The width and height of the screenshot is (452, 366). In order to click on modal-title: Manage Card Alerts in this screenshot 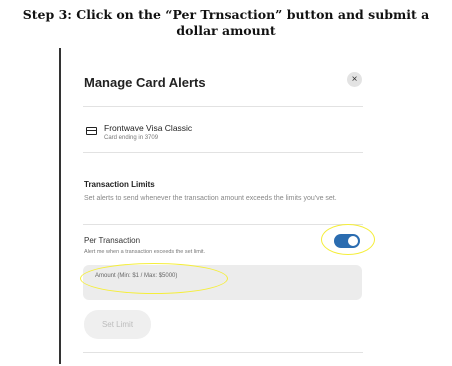, I will do `click(145, 82)`.